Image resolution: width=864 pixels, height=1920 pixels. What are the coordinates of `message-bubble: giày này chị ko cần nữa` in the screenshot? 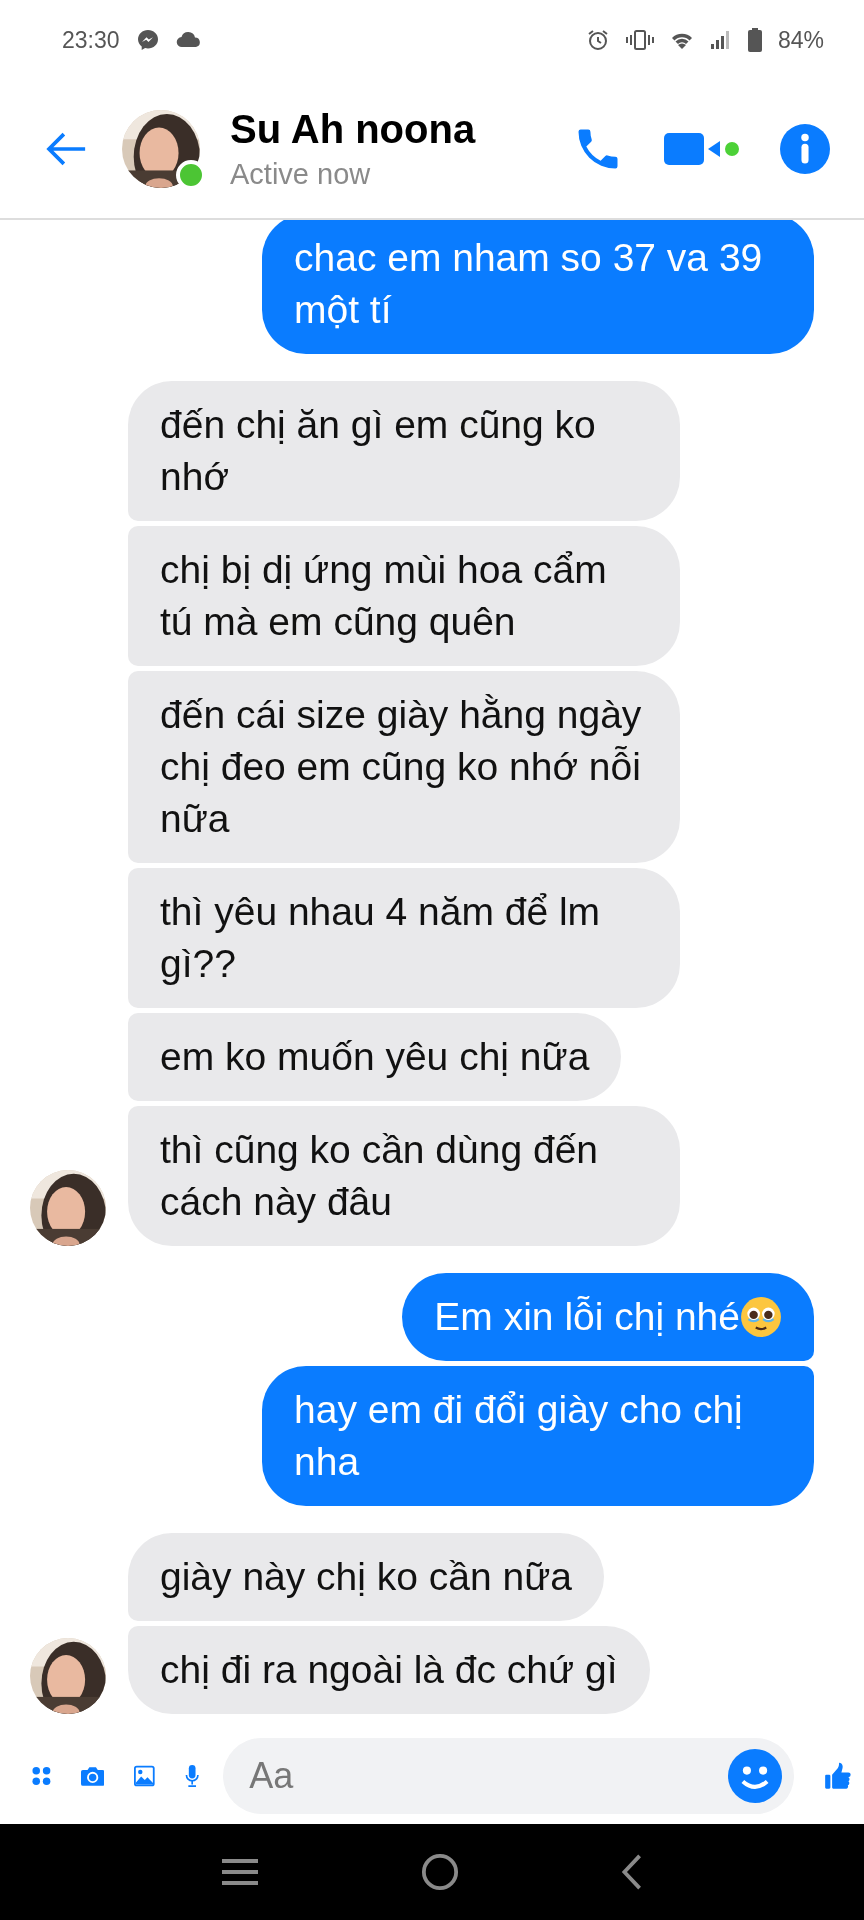 It's located at (366, 1577).